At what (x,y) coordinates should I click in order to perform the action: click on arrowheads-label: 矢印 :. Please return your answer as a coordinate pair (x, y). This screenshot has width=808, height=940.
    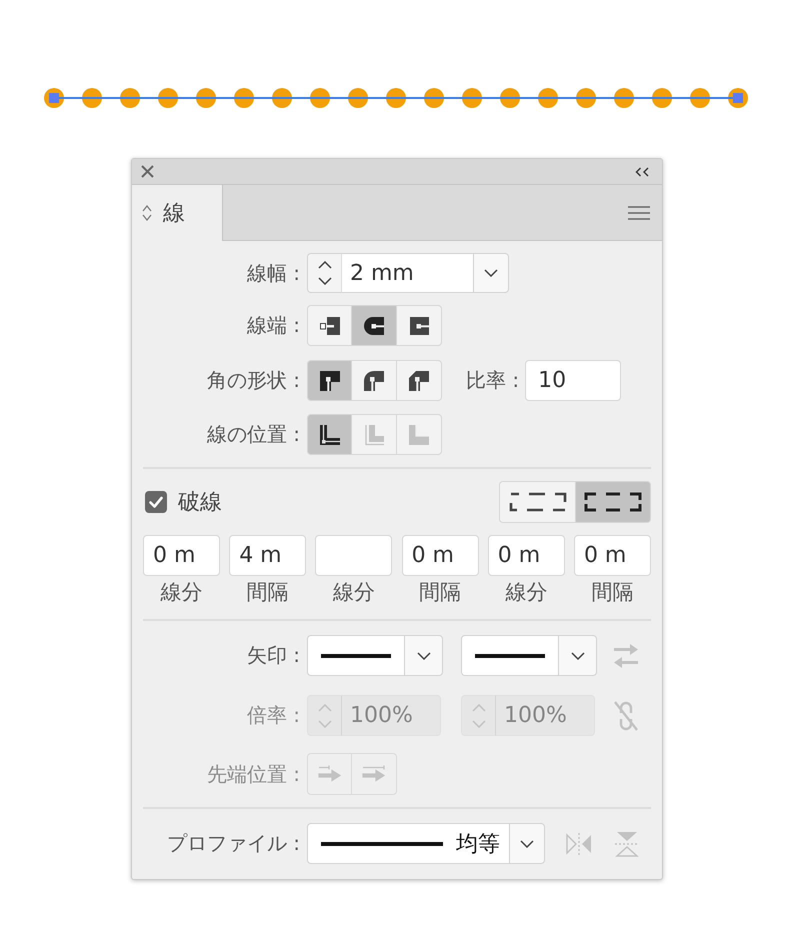
    Looking at the image, I should click on (273, 655).